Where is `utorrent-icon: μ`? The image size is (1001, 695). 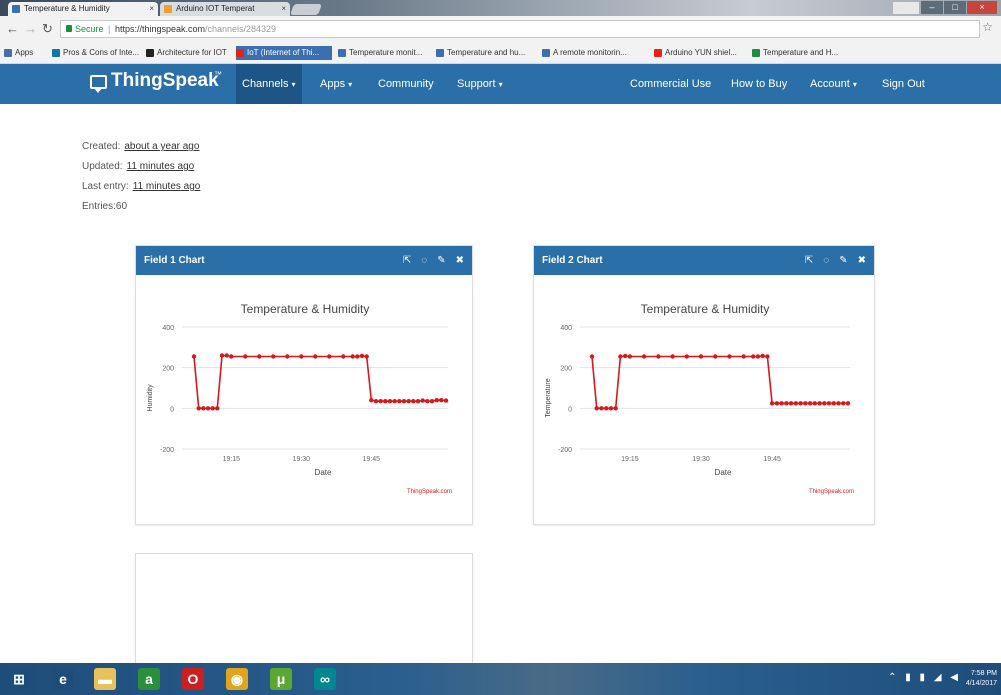 utorrent-icon: μ is located at coordinates (281, 679).